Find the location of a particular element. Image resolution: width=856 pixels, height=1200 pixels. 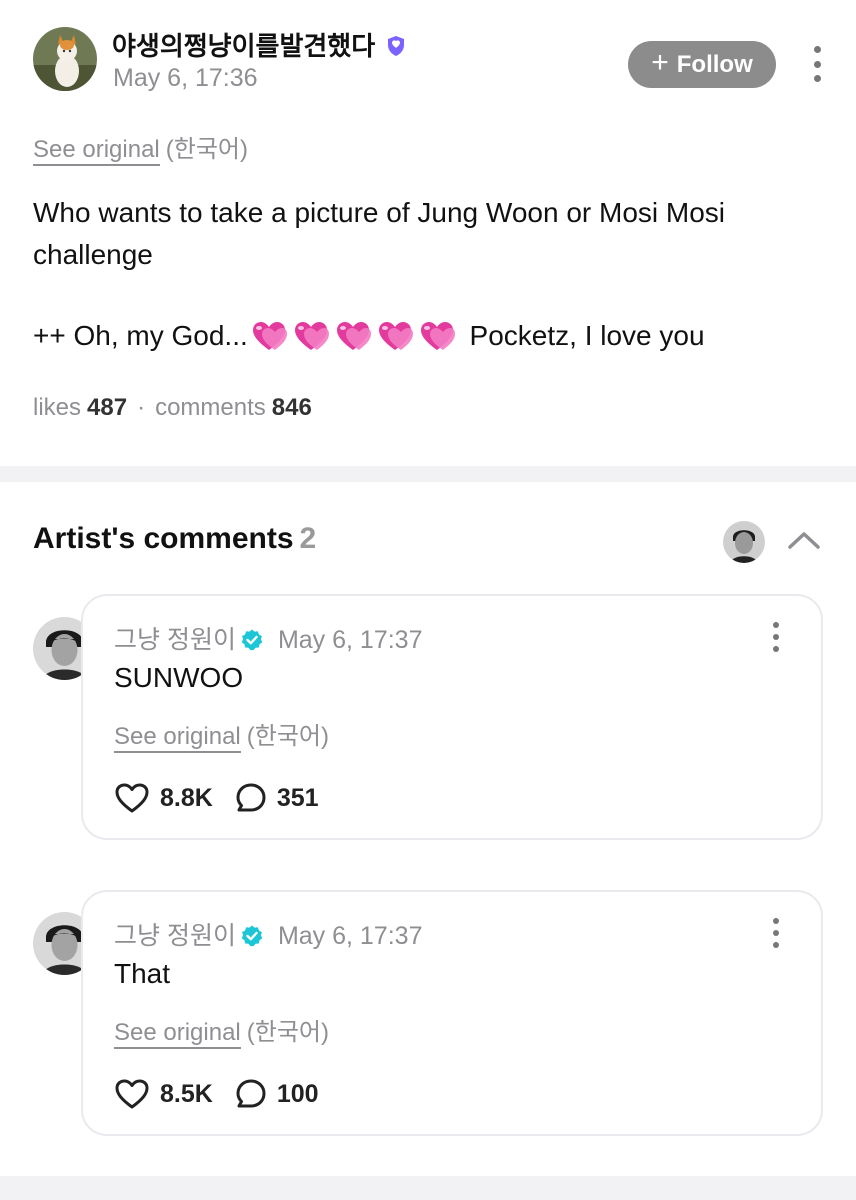

artist-comments-title: Artist's comments 2 is located at coordinates (174, 539).